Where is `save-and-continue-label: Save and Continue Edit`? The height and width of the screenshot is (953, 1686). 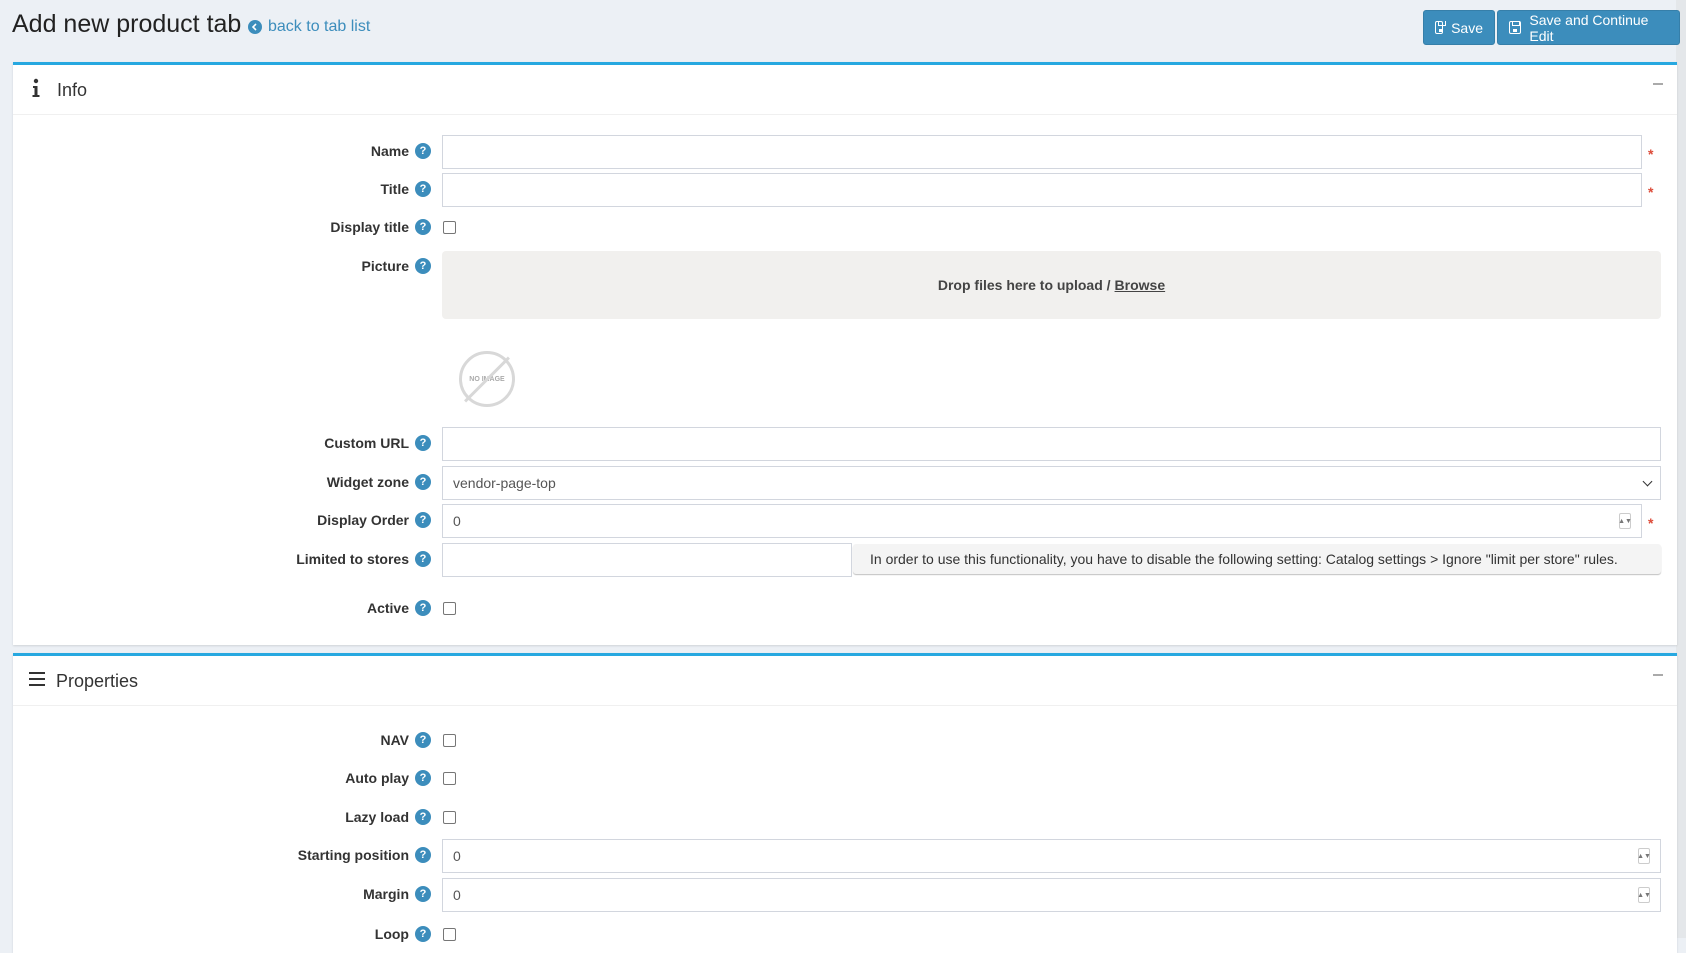
save-and-continue-label: Save and Continue Edit is located at coordinates (1589, 27).